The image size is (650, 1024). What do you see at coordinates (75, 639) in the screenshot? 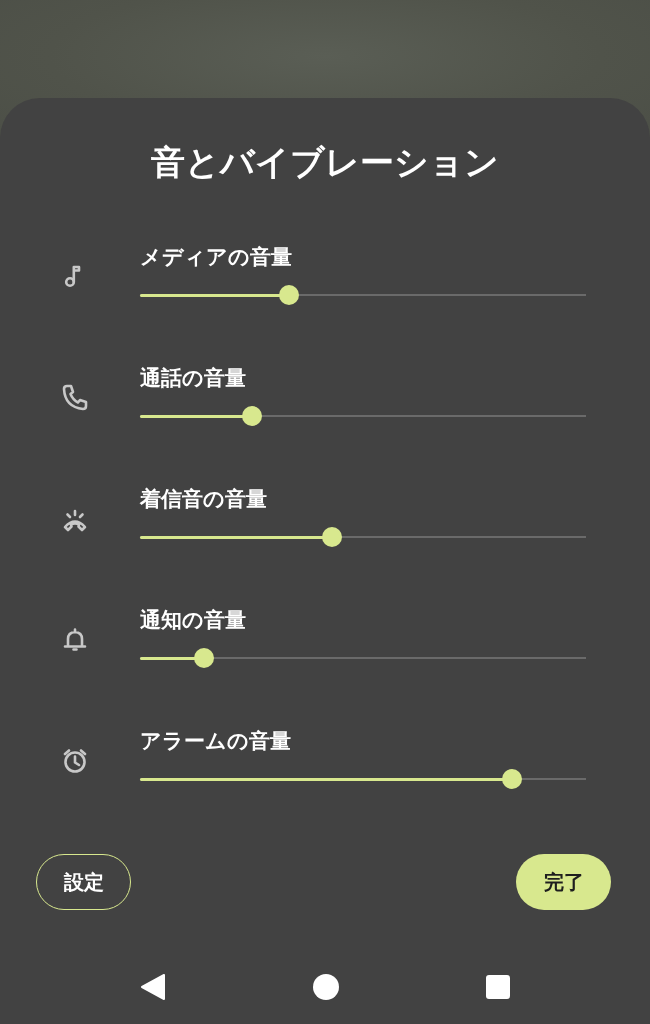
I see `bell-icon` at bounding box center [75, 639].